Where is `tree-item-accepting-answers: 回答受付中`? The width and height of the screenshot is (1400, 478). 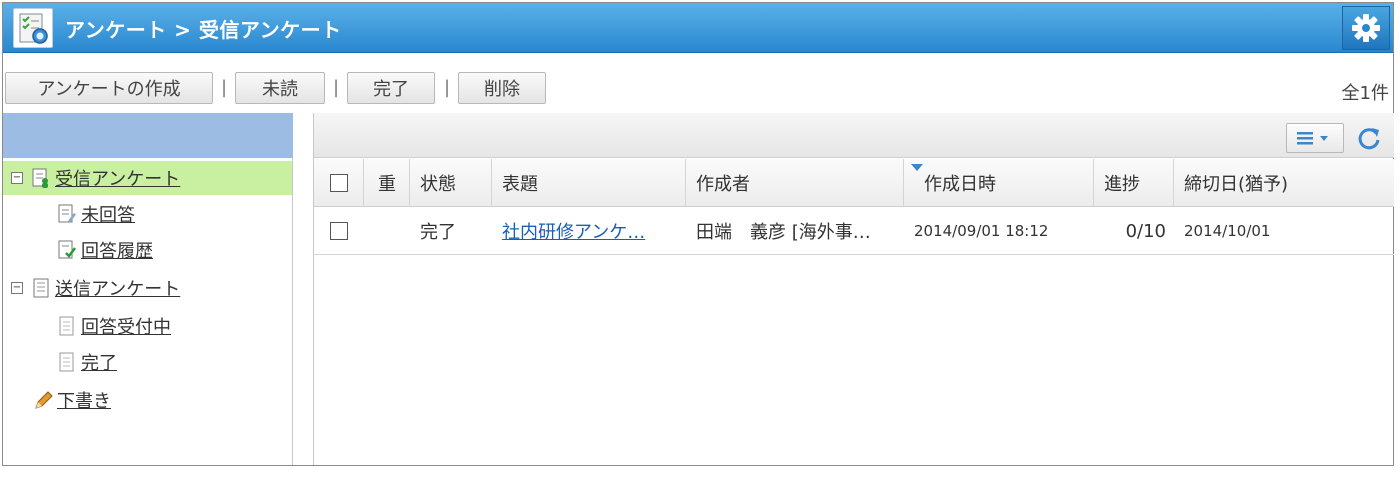 tree-item-accepting-answers: 回答受付中 is located at coordinates (114, 326).